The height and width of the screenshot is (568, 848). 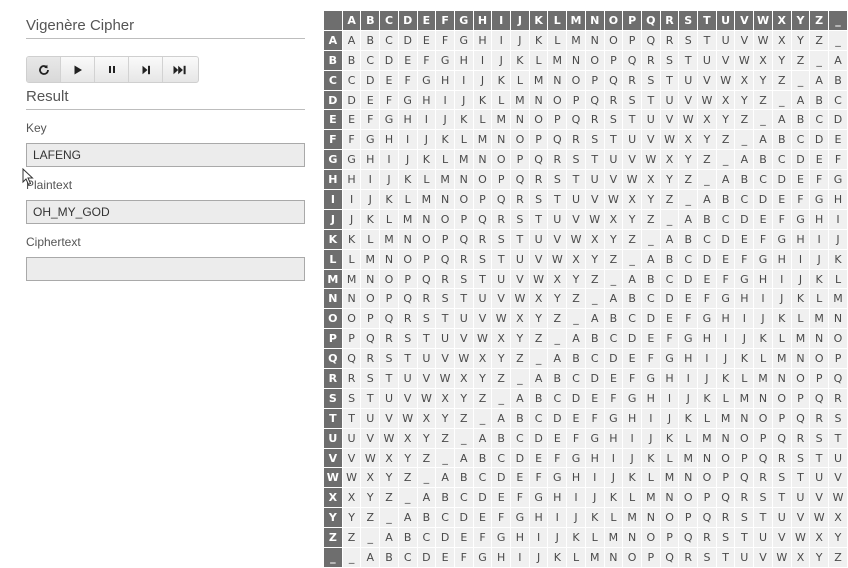 I want to click on reset-button, so click(x=44, y=69).